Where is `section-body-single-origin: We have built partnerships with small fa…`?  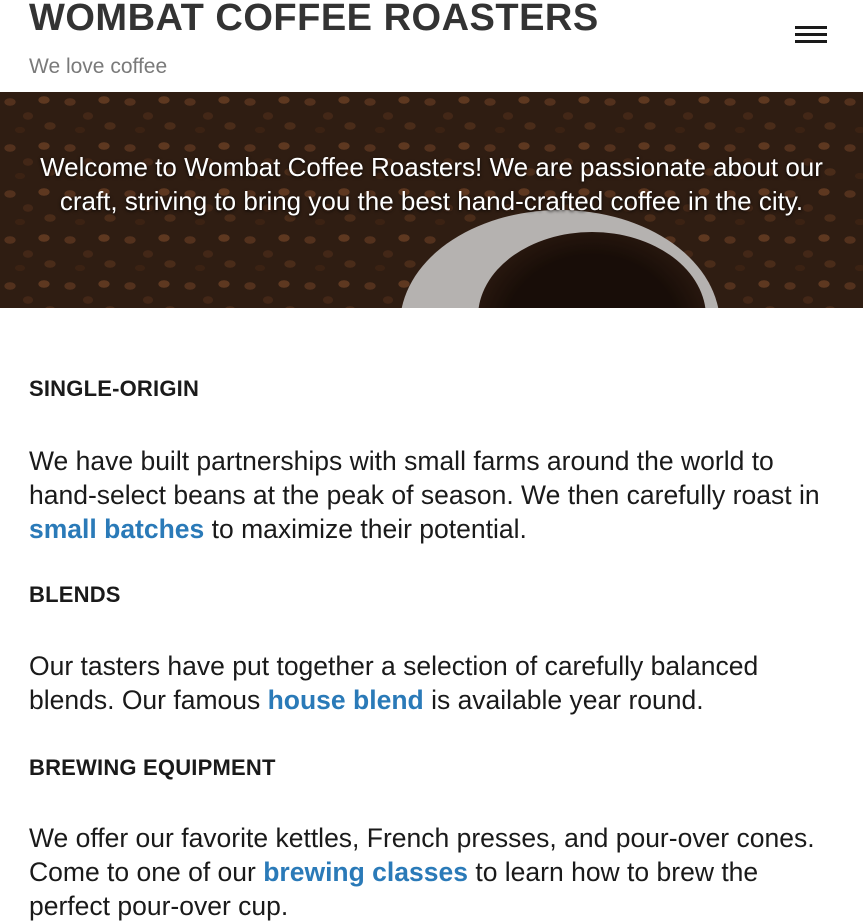 section-body-single-origin: We have built partnerships with small fa… is located at coordinates (429, 495).